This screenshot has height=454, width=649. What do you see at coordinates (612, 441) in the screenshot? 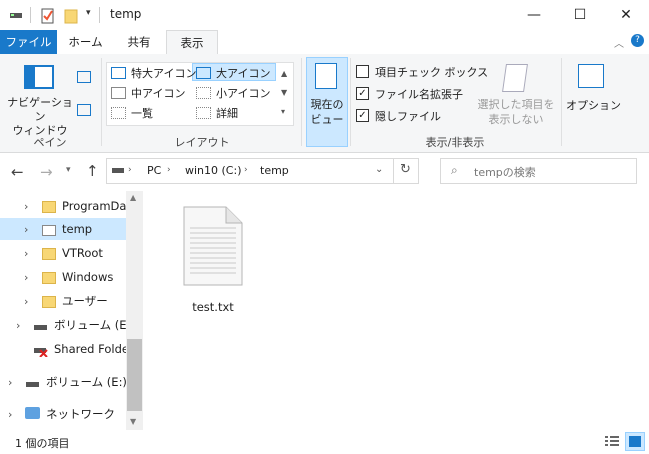
I see `details-view-icon` at bounding box center [612, 441].